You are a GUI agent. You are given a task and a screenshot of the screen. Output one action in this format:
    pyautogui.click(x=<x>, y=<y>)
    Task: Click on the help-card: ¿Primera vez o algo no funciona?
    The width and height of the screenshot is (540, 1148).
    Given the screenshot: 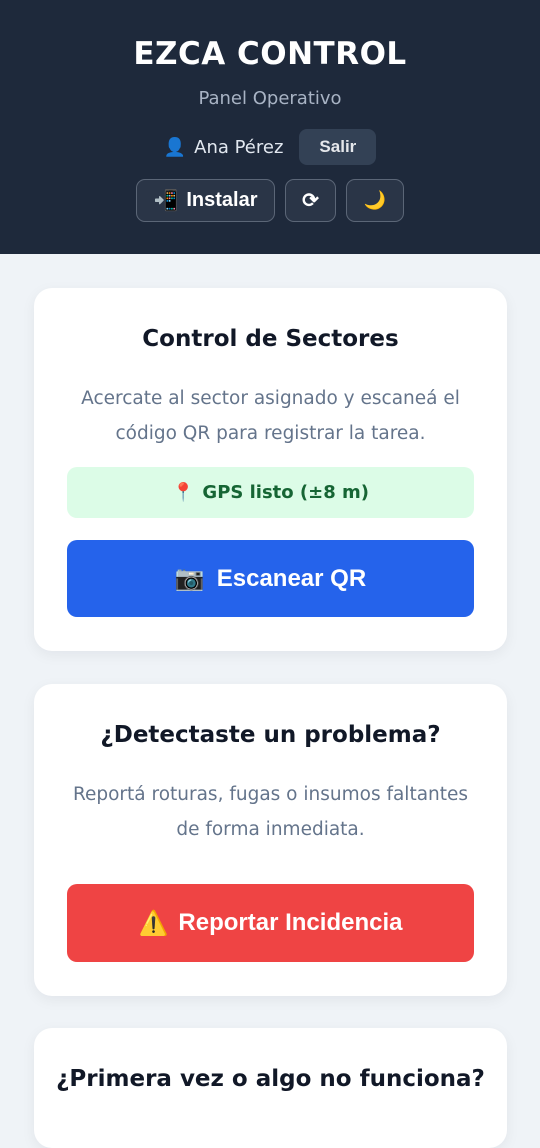 What is the action you would take?
    pyautogui.click(x=270, y=1088)
    